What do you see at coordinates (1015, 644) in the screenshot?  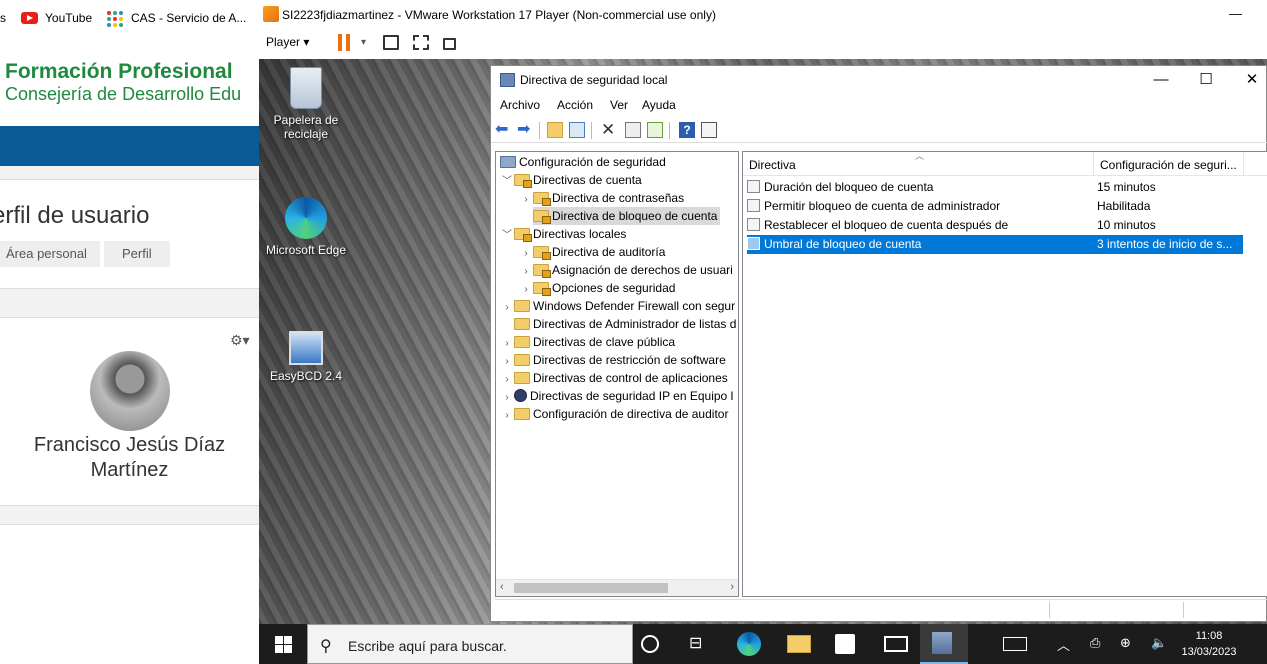 I see `keyboard-icon` at bounding box center [1015, 644].